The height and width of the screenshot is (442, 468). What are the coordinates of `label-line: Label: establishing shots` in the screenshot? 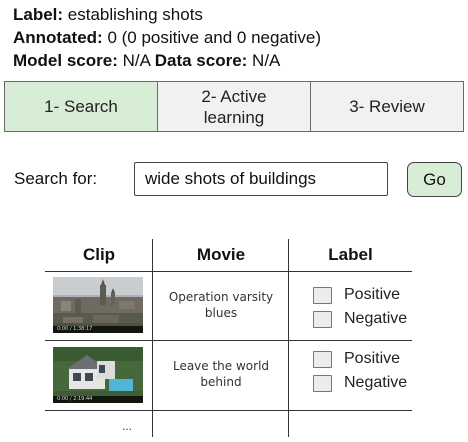 It's located at (108, 14).